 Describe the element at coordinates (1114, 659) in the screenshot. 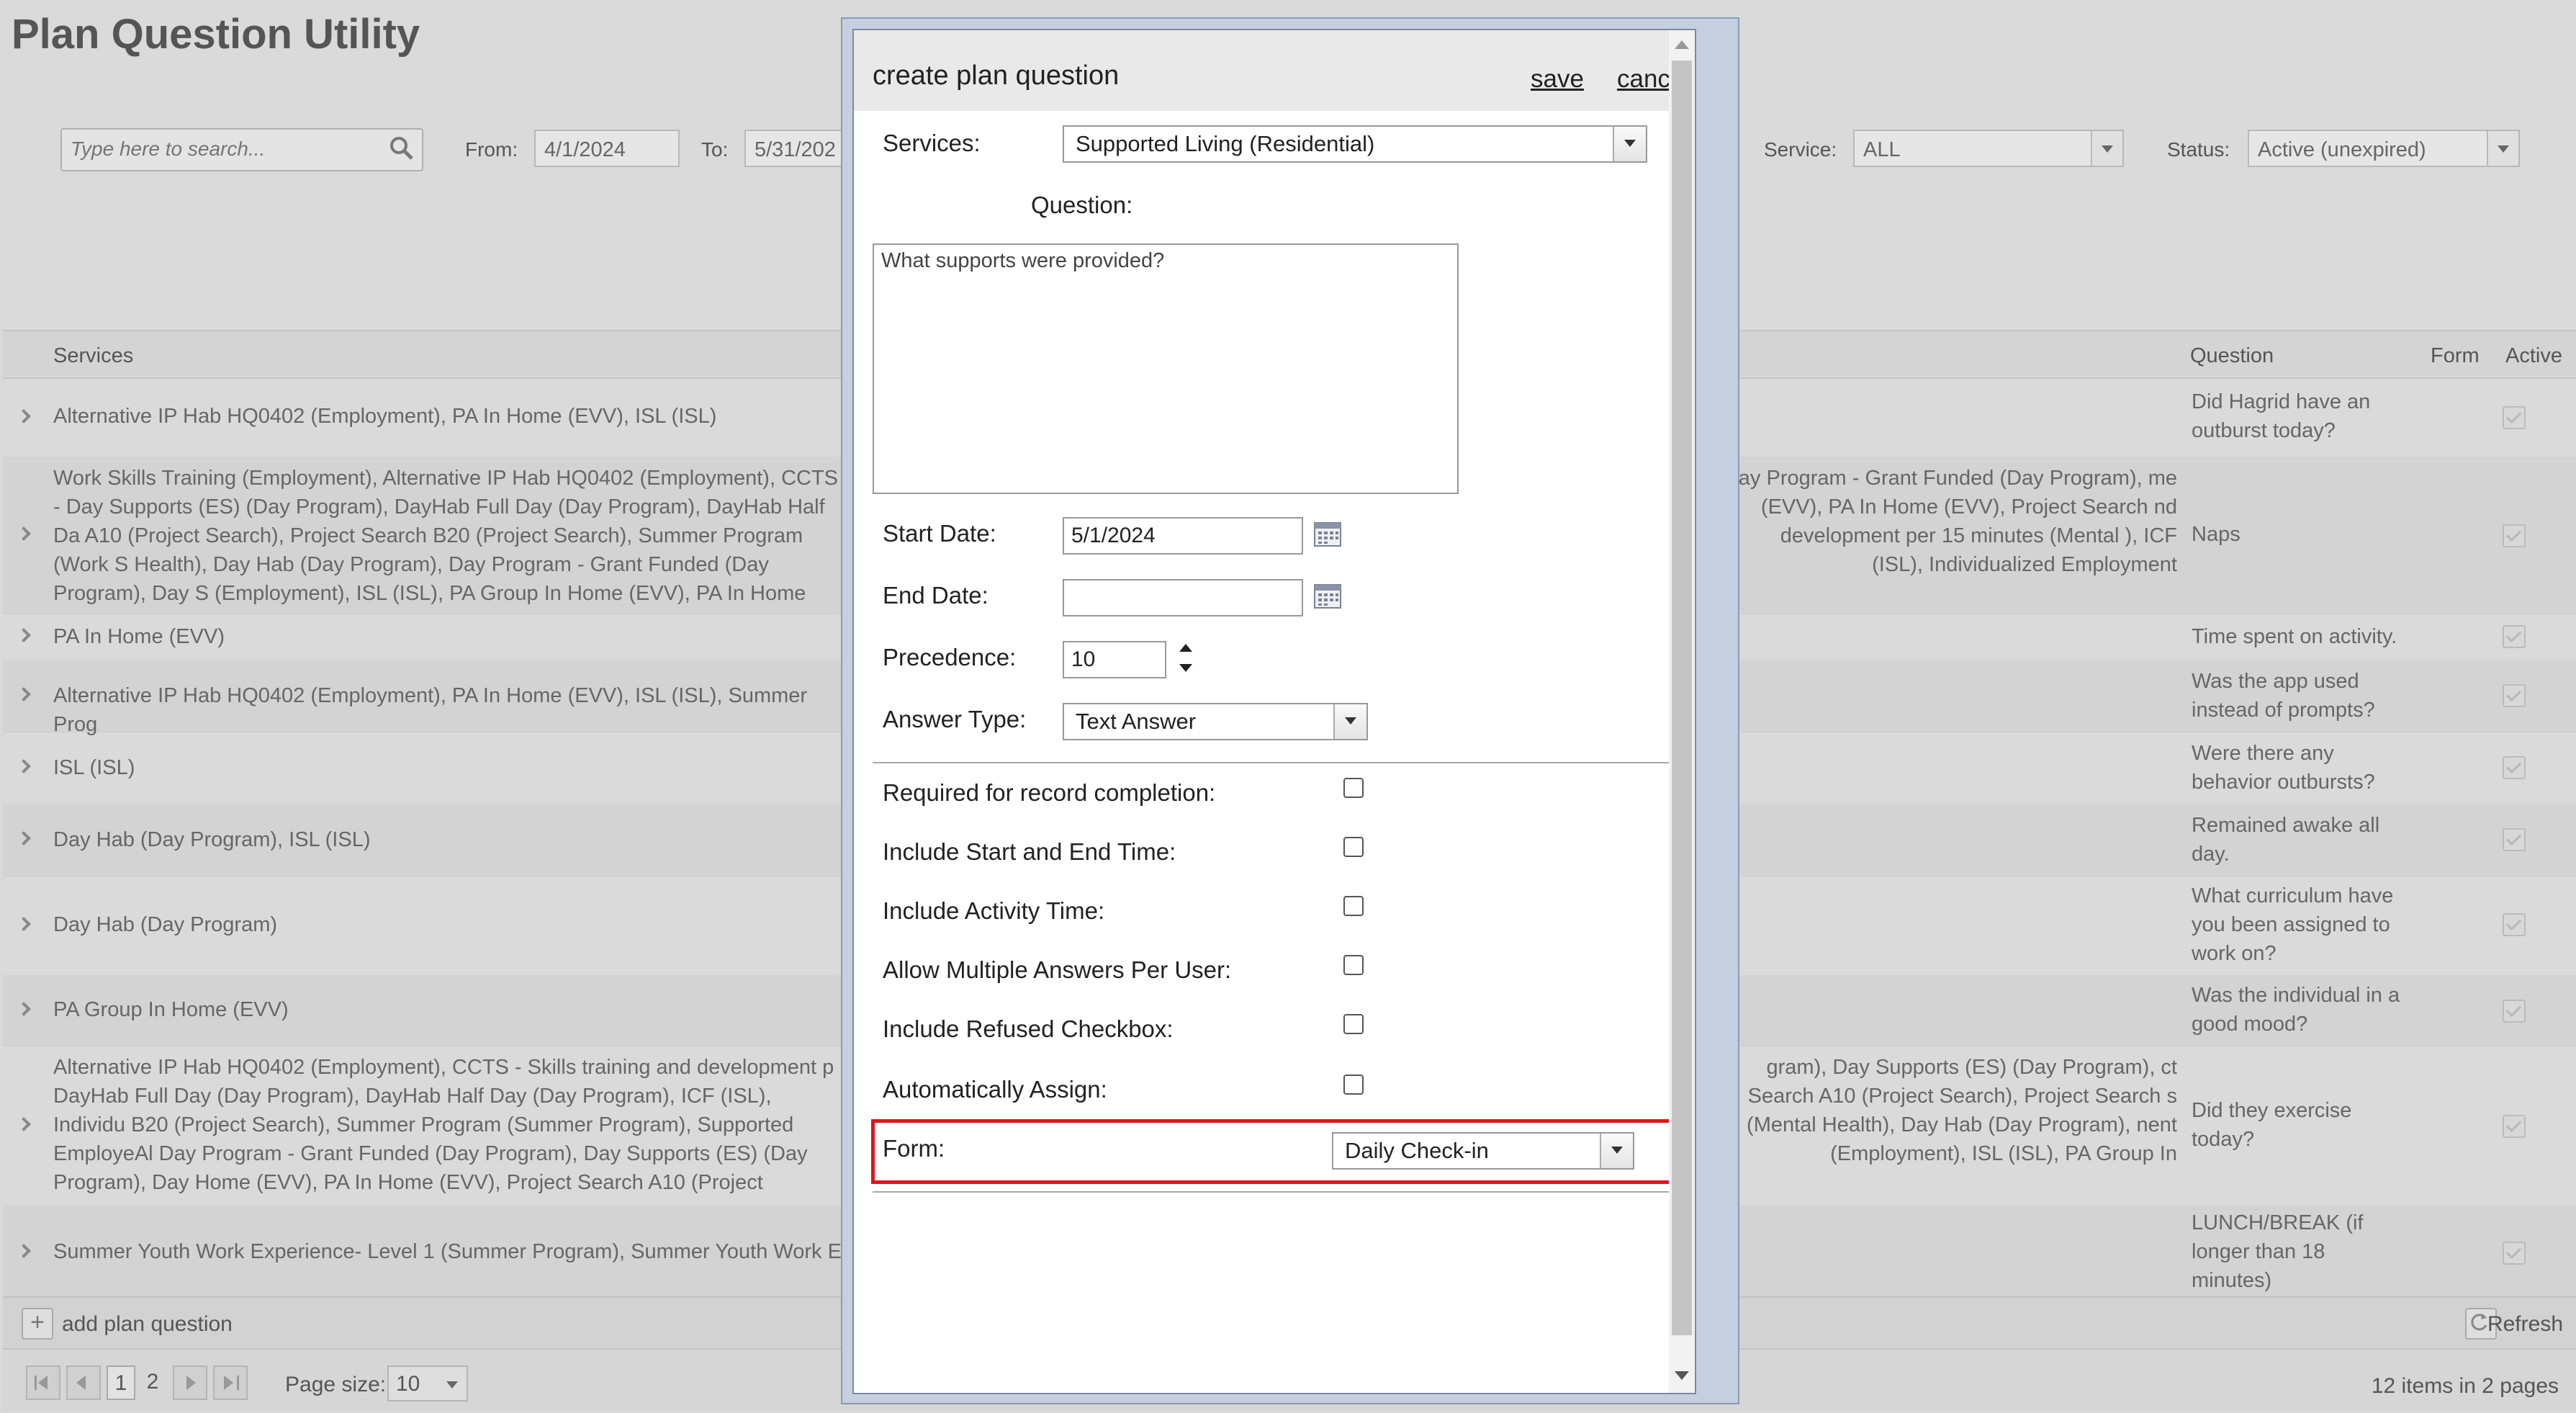

I see `precedence-stepper` at that location.